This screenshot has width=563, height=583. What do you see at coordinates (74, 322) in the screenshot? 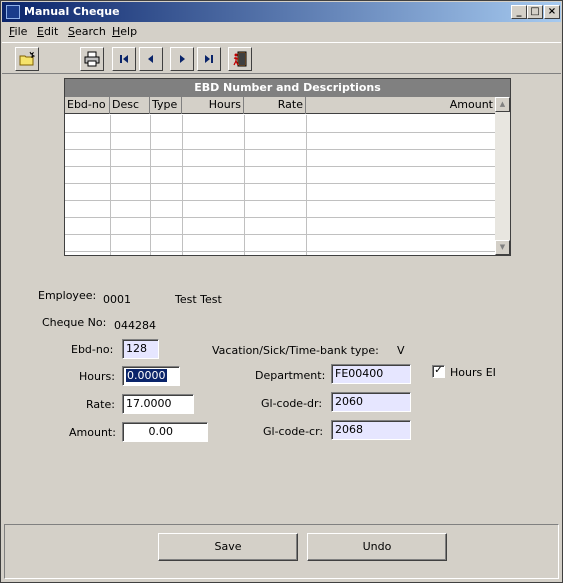
I see `cheque-no-label: Cheque No:` at bounding box center [74, 322].